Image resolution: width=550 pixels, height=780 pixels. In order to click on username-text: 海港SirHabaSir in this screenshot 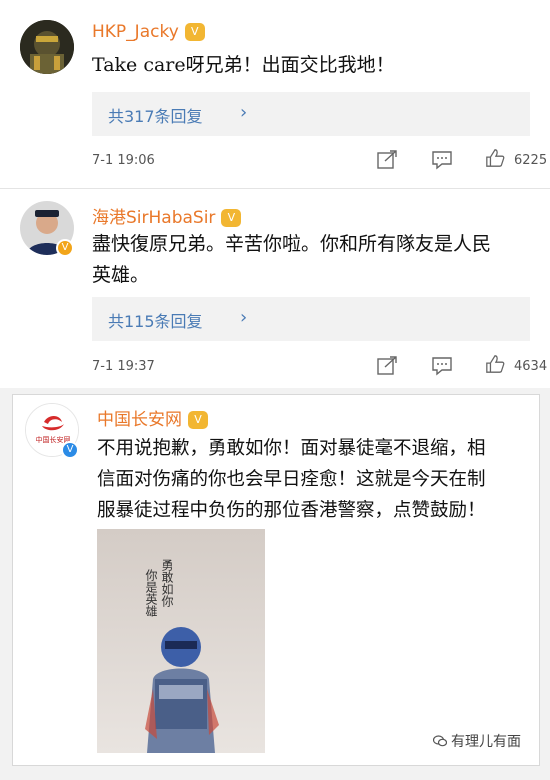, I will do `click(154, 218)`.